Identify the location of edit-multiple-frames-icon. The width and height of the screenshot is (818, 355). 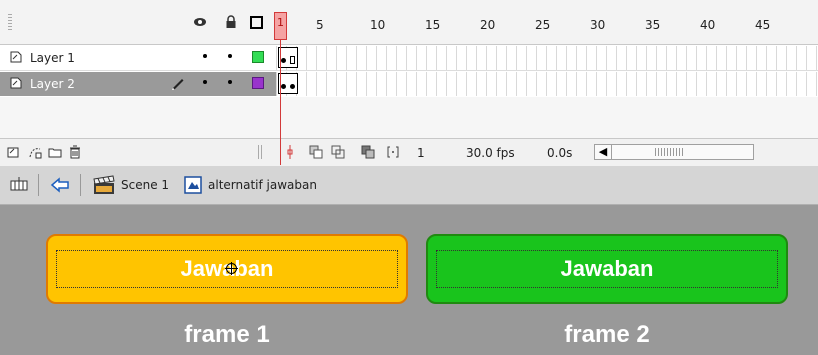
(368, 152).